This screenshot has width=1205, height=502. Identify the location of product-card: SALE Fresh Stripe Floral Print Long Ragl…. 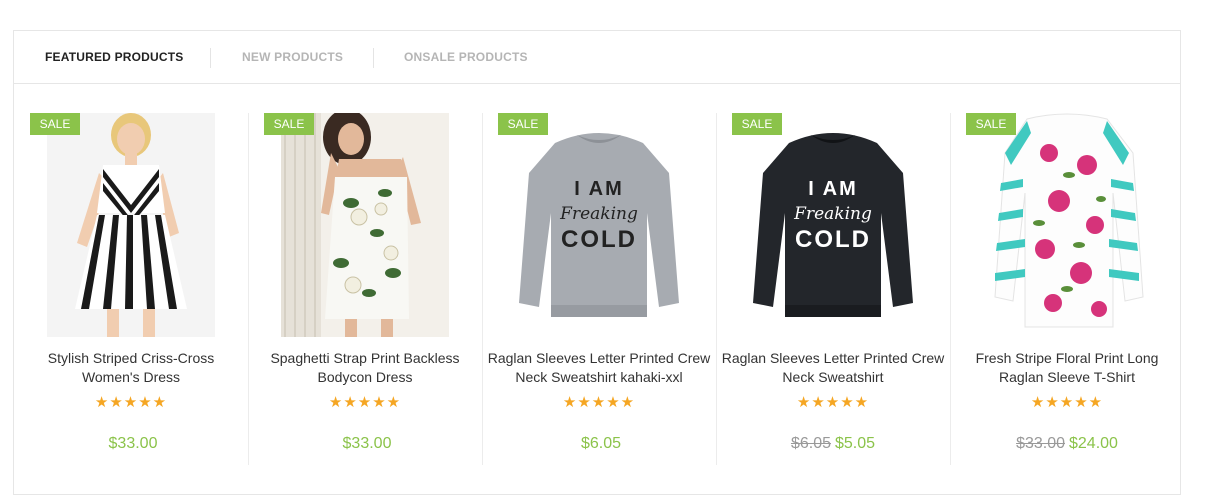
(1067, 289).